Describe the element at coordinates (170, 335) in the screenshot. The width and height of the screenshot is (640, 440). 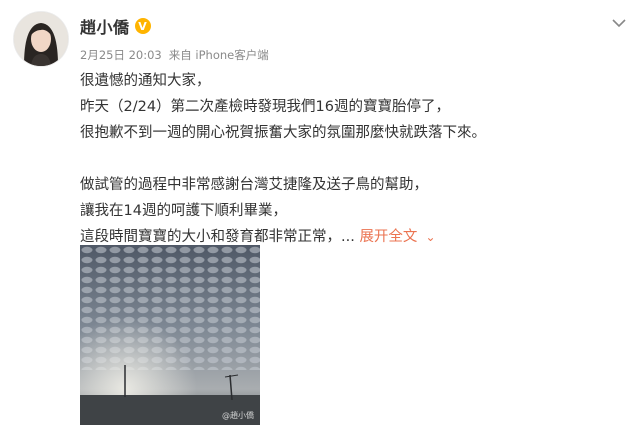
I see `post-photo: @趙小僑` at that location.